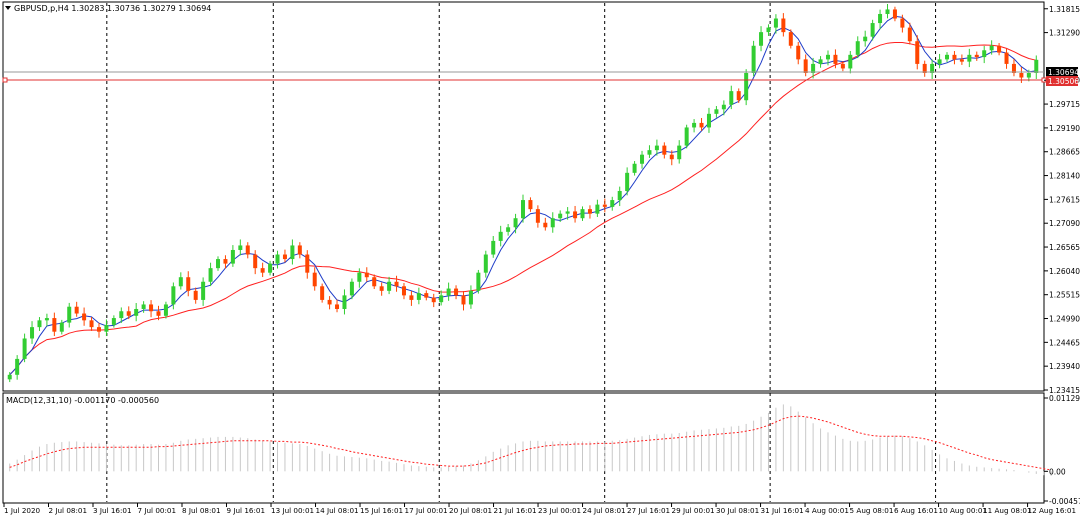  I want to click on price-line-left-handle, so click(5, 80).